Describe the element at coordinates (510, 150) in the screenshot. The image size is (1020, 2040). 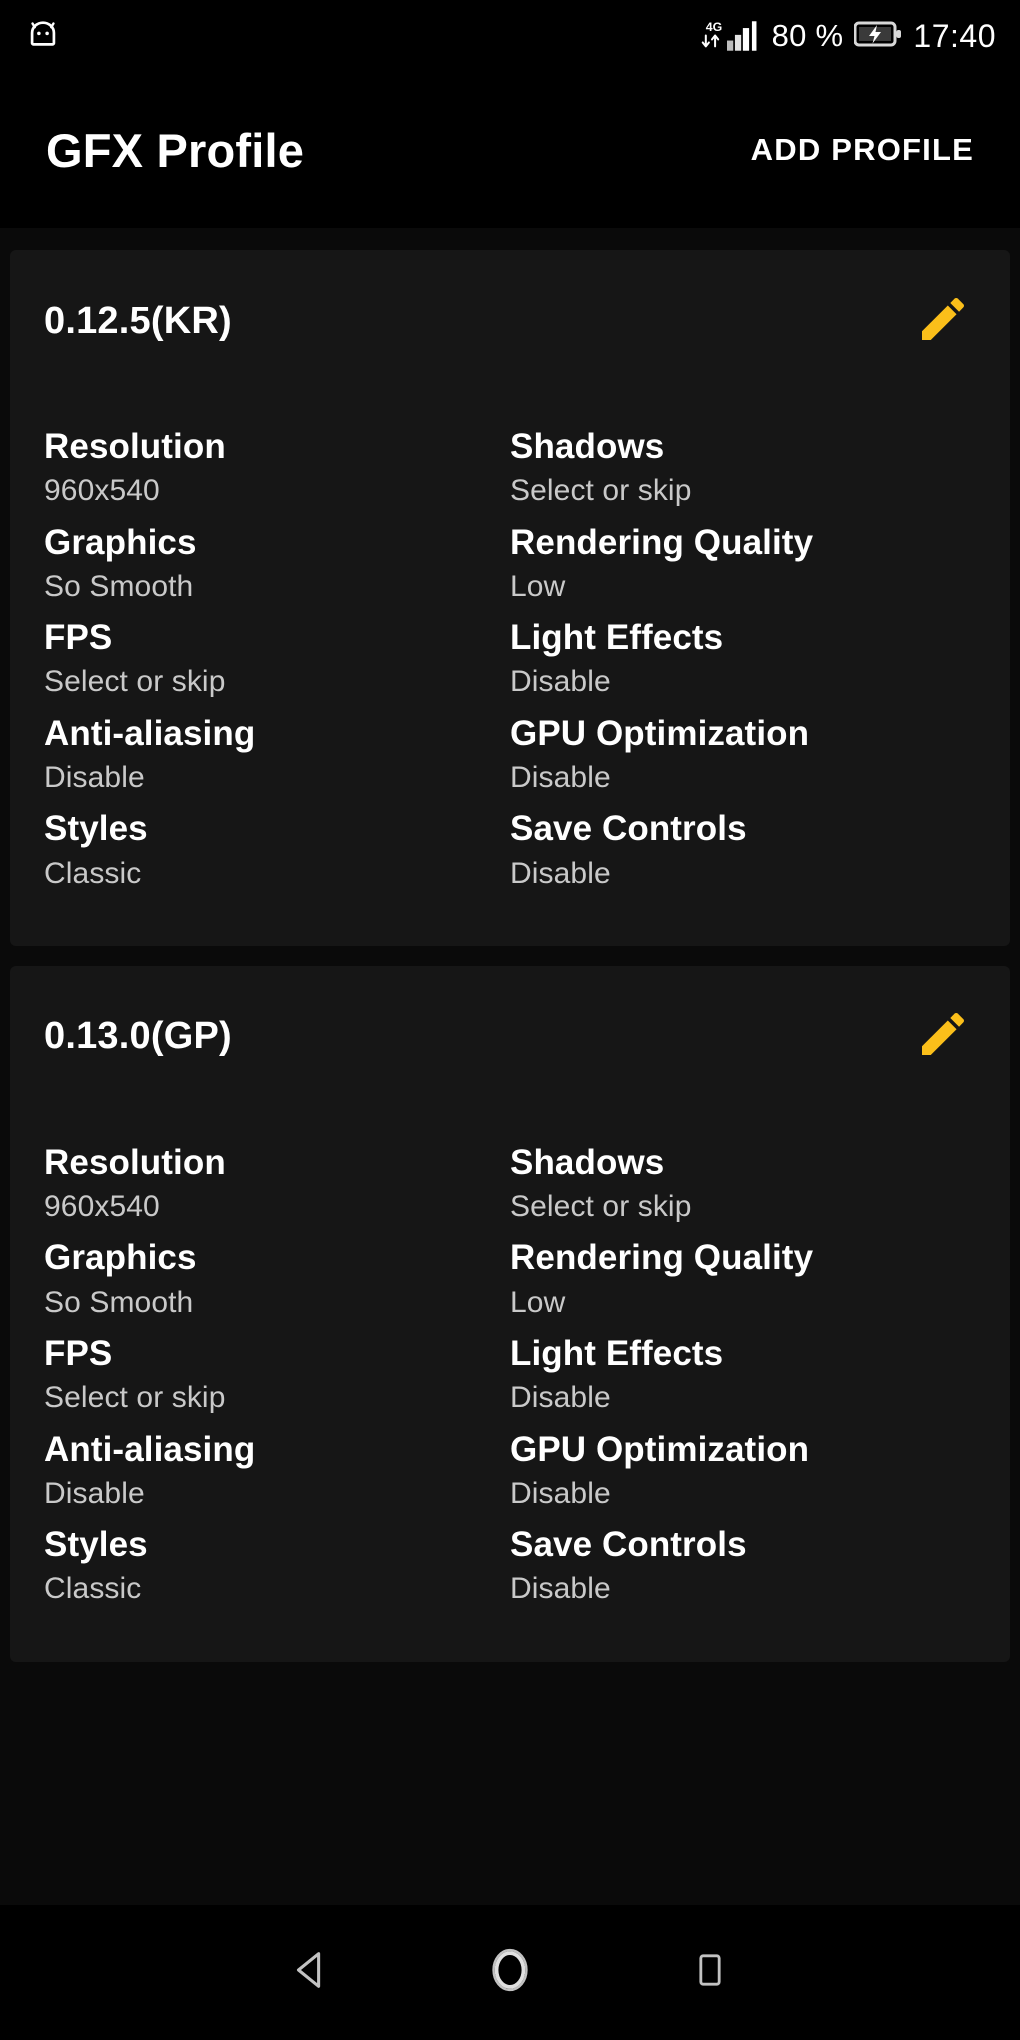
I see `app-bar: GFX Profile ADD PROFILE` at that location.